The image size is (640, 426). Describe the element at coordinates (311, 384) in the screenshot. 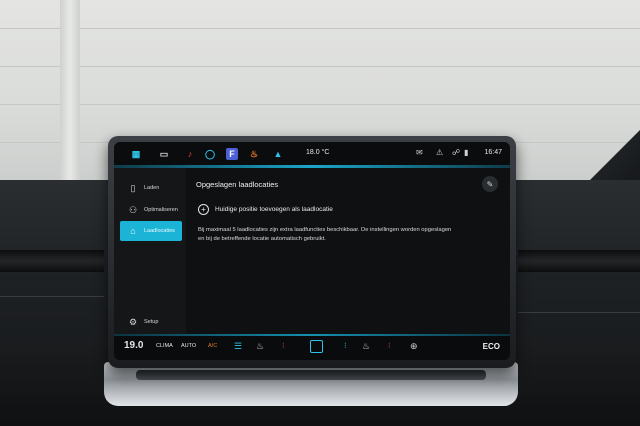

I see `screen-chrome-trim` at that location.